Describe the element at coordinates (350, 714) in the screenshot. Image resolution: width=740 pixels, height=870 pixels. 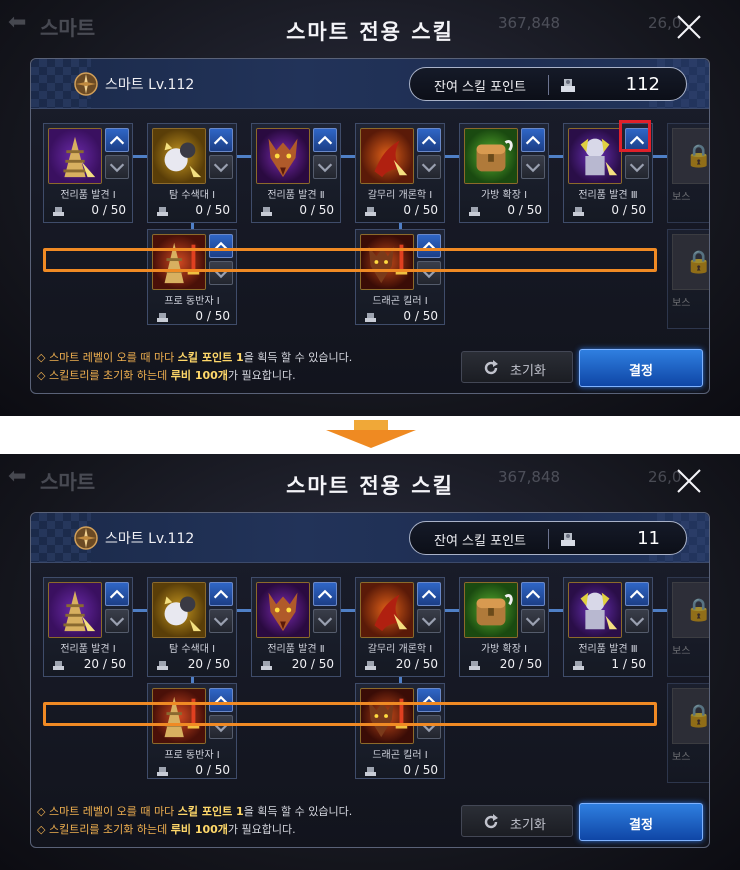
I see `points-highlight-box` at that location.